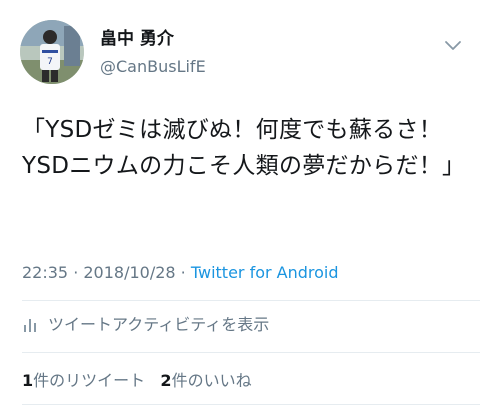 Image resolution: width=480 pixels, height=410 pixels. I want to click on retweets-stat: 1件のリツイート, so click(83, 380).